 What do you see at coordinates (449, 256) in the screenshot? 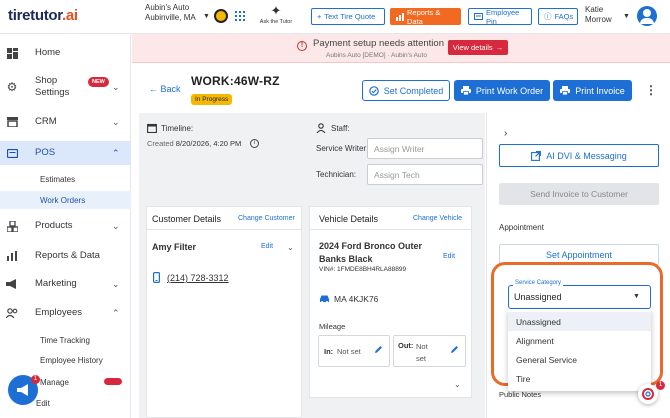
I see `edit-vehicle-link: Edit` at bounding box center [449, 256].